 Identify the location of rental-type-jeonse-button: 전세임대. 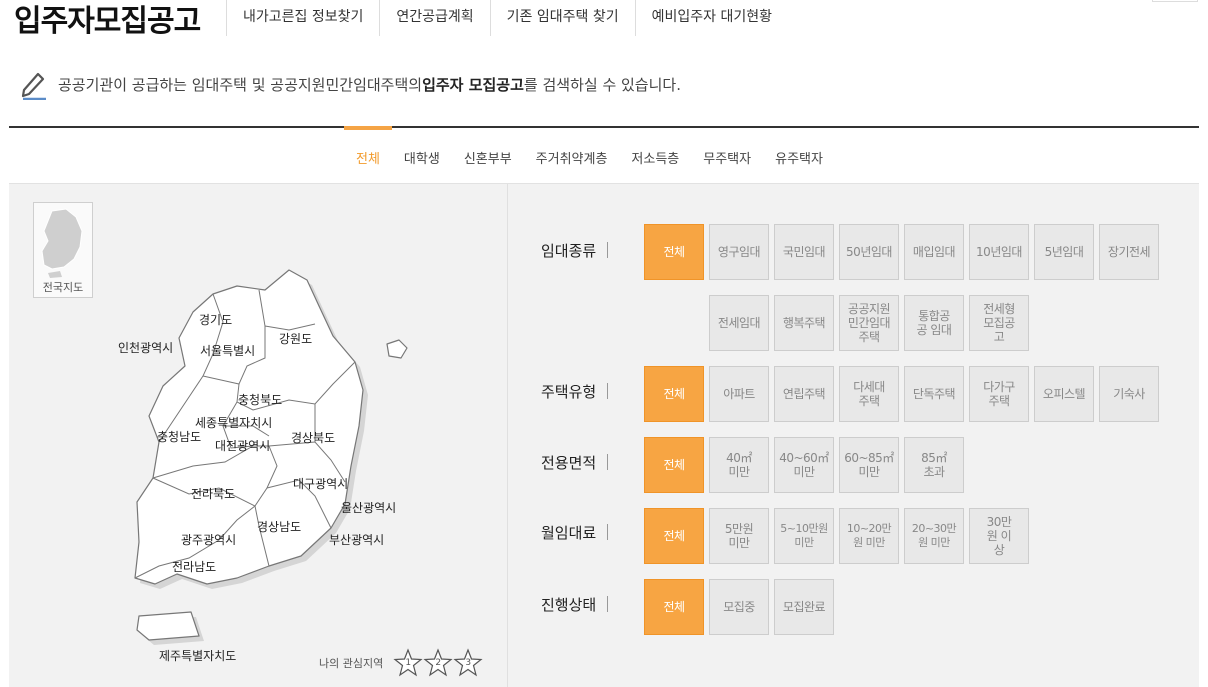
(739, 323).